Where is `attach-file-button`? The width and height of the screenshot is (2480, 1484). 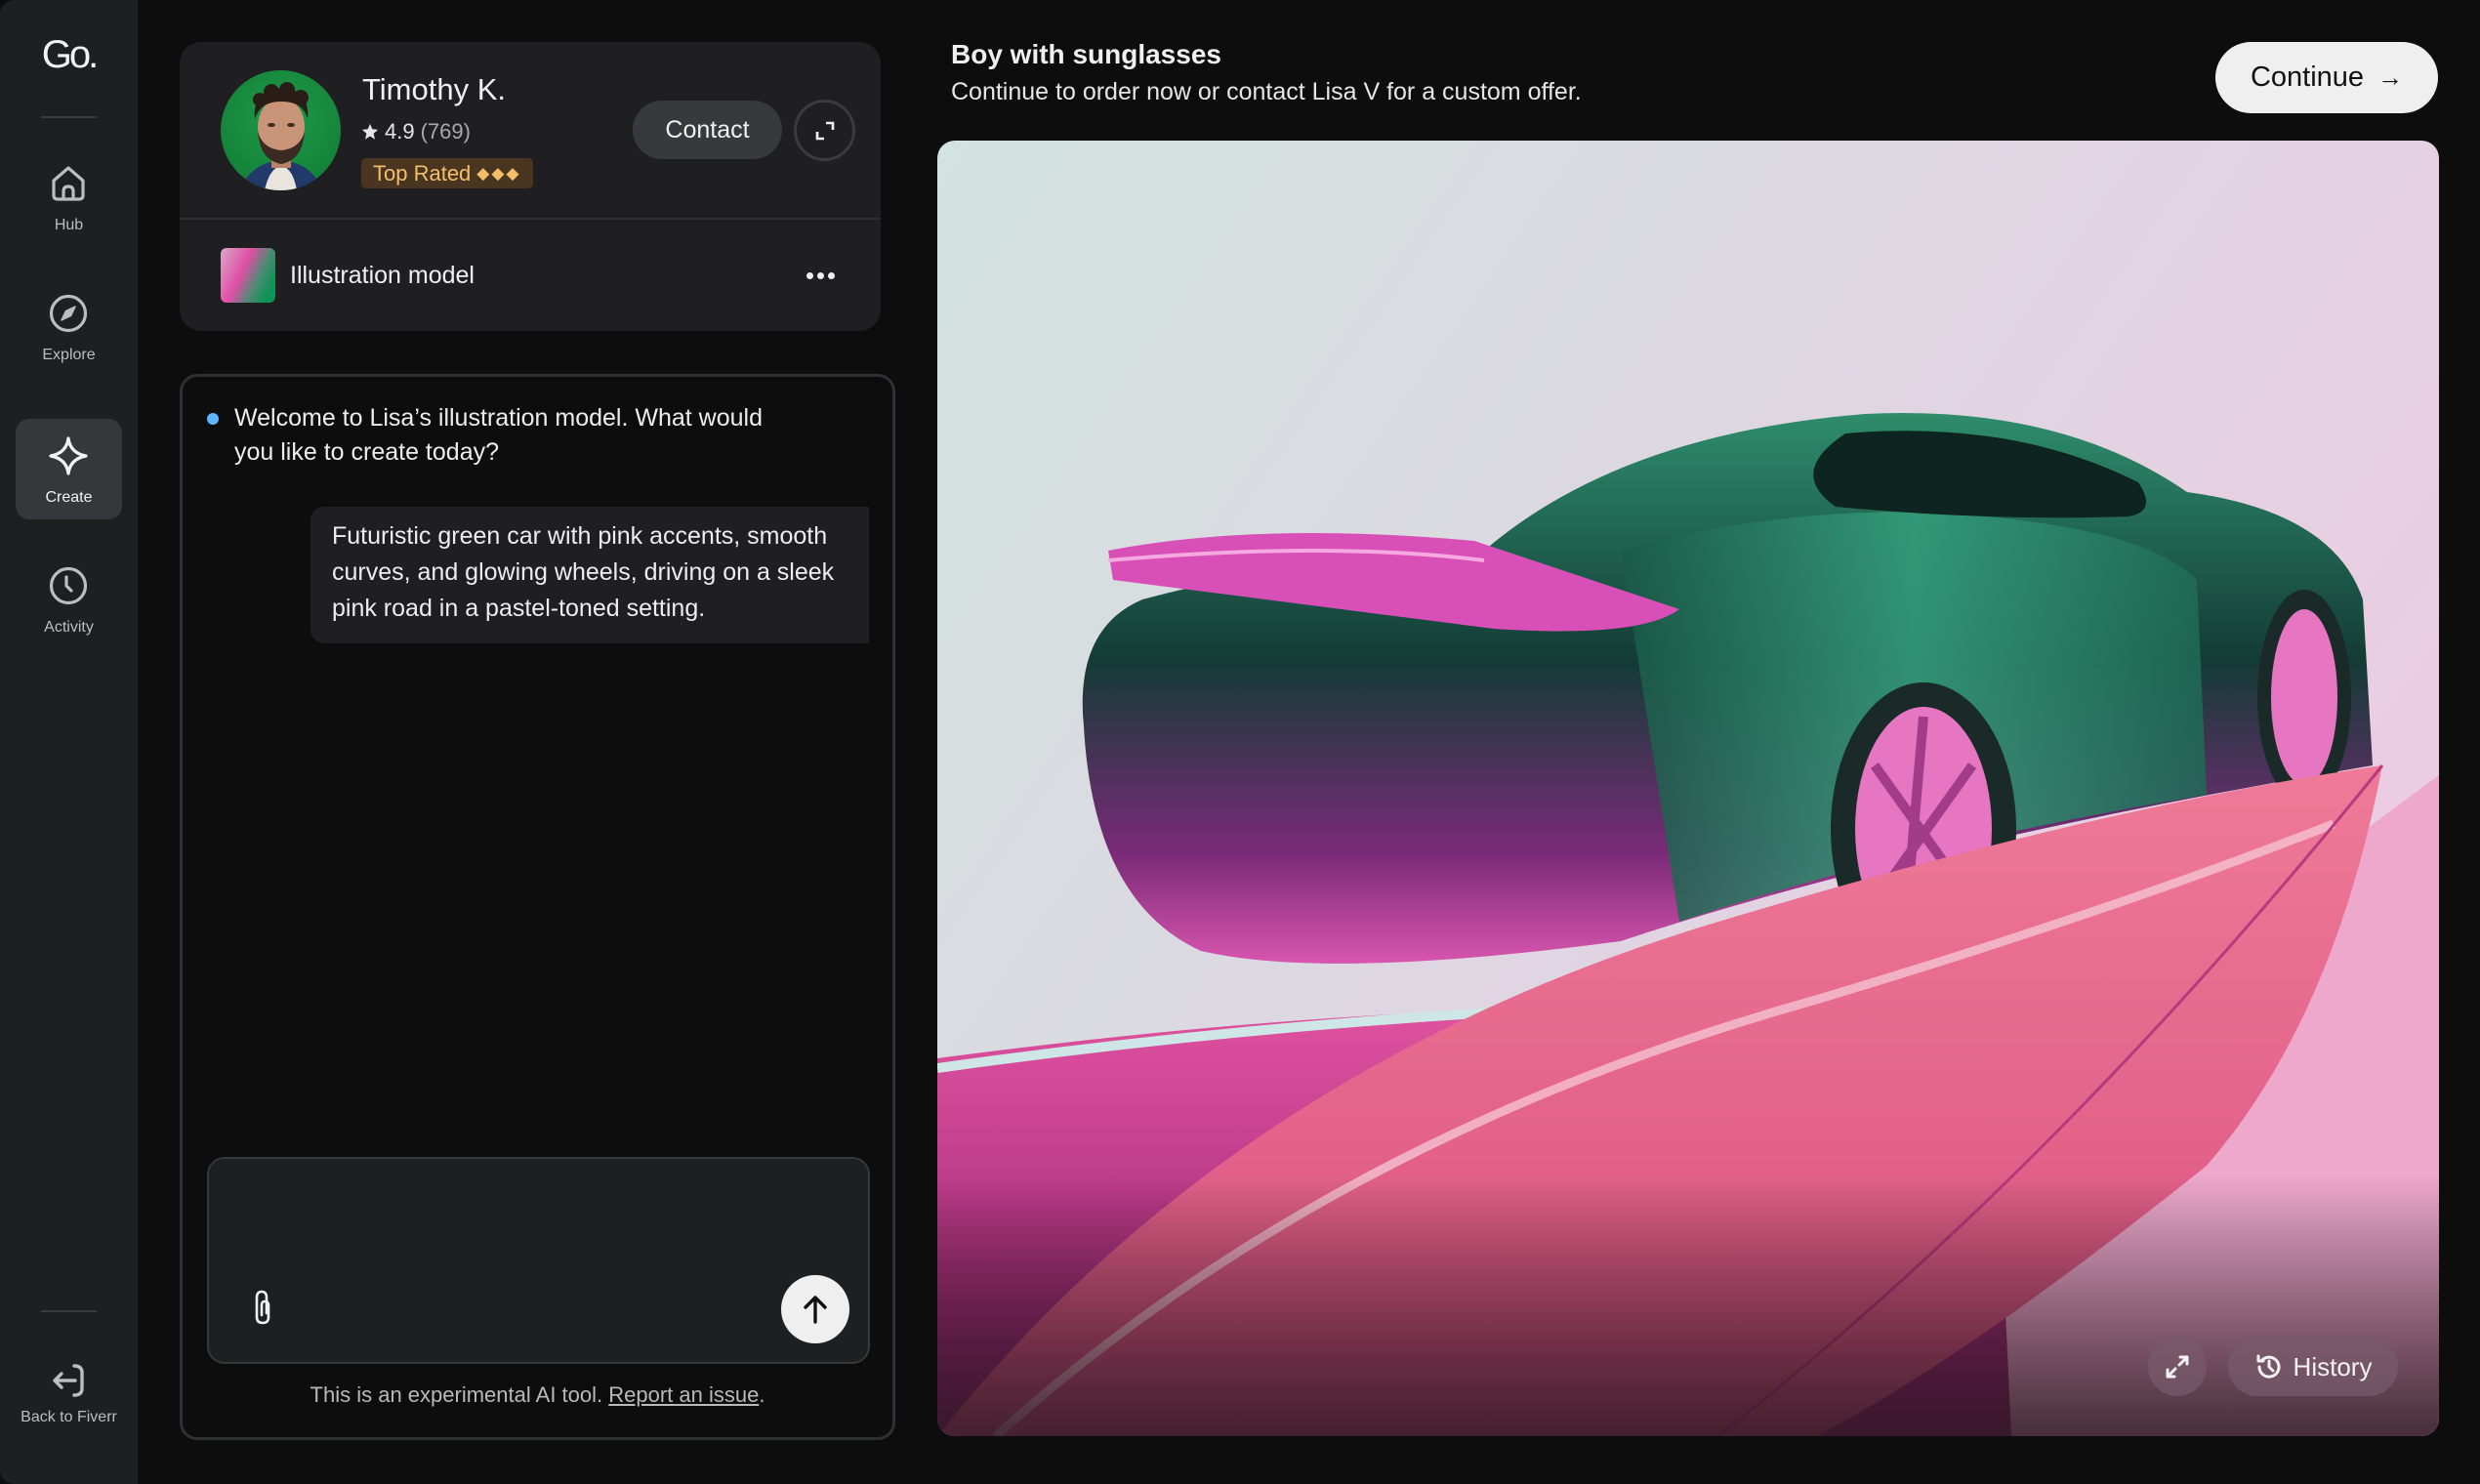 attach-file-button is located at coordinates (263, 1308).